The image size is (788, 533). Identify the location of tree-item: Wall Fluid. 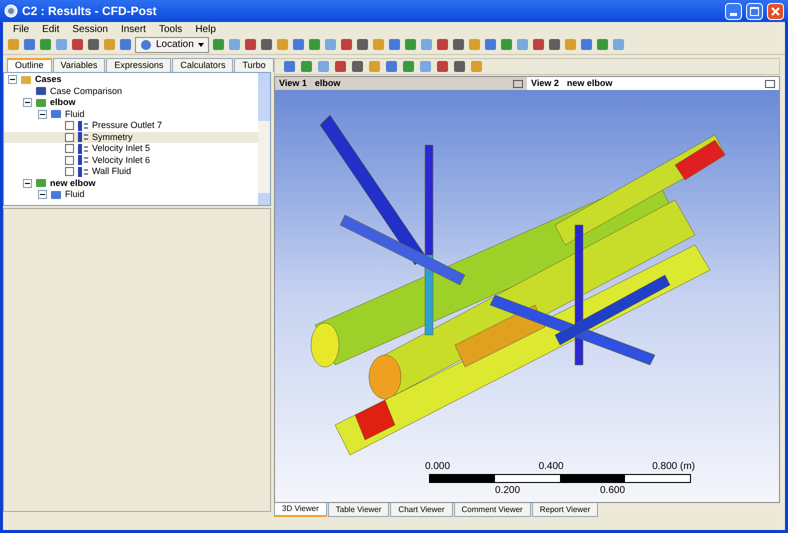
(131, 172).